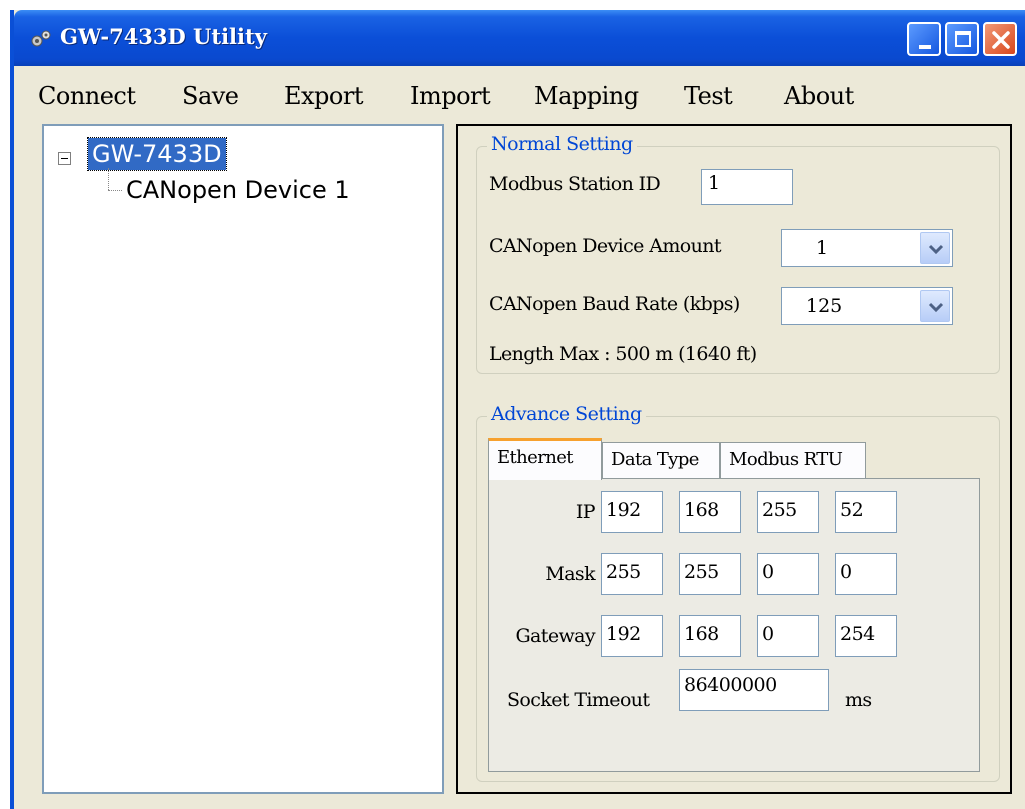 The width and height of the screenshot is (1025, 809). I want to click on station-id-label: Modbus Station ID, so click(575, 184).